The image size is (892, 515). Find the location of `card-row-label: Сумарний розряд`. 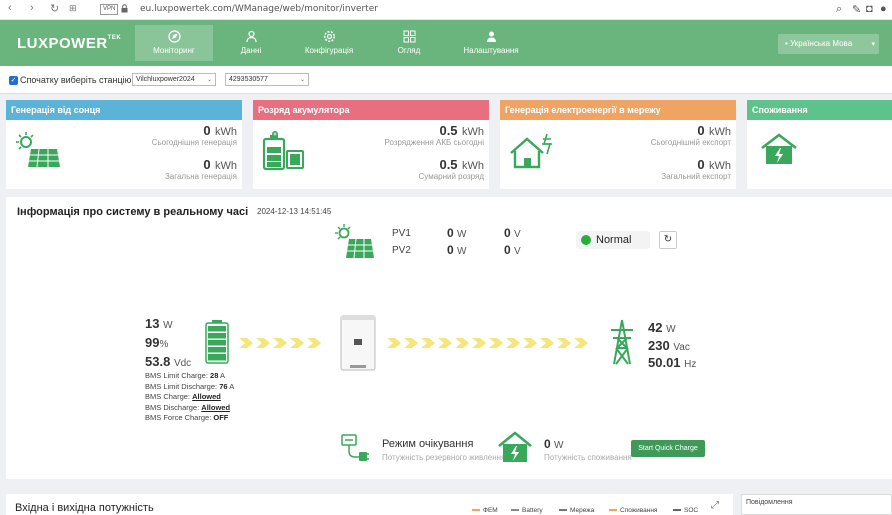

card-row-label: Сумарний розряд is located at coordinates (451, 176).